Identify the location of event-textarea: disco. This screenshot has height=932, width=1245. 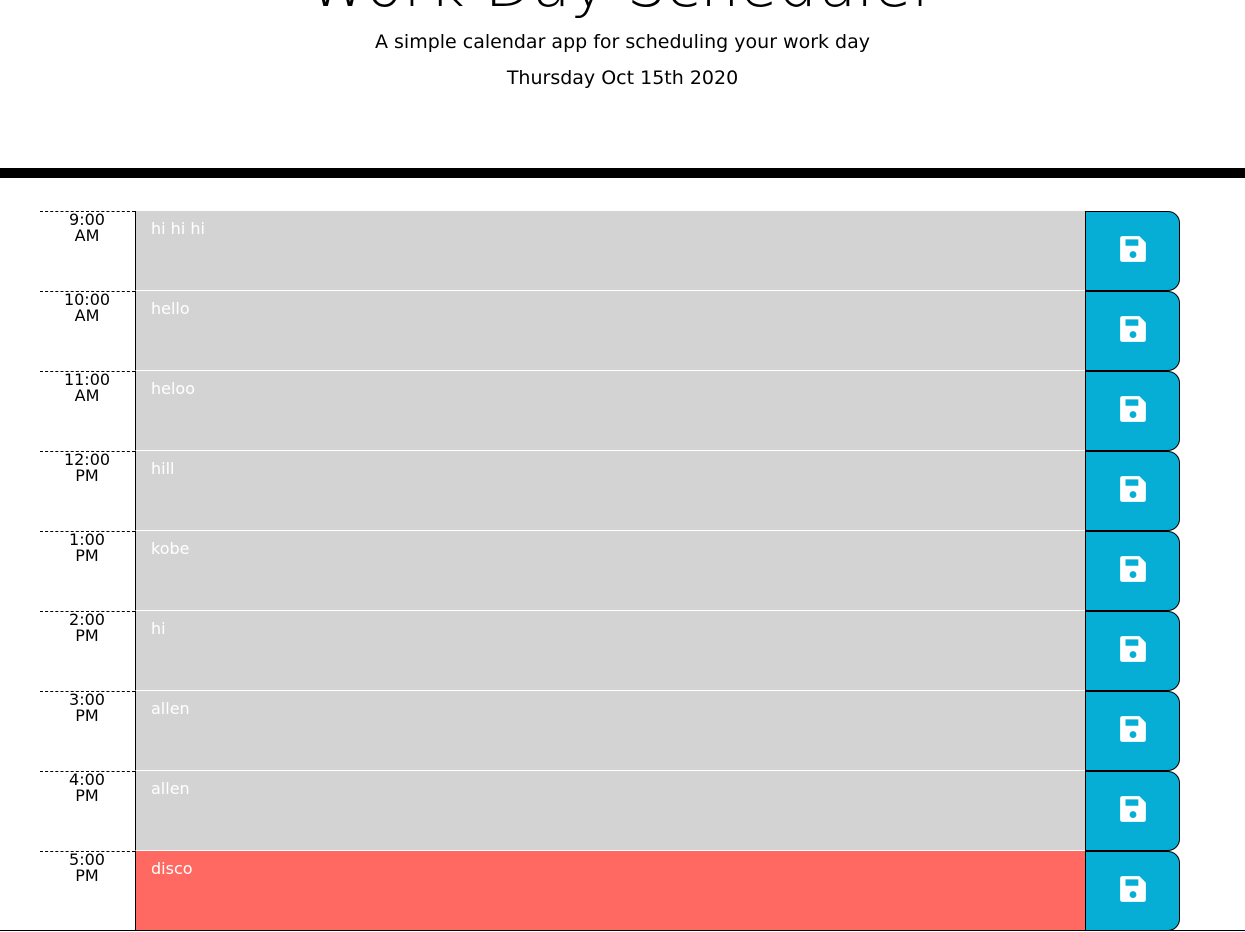
(610, 891).